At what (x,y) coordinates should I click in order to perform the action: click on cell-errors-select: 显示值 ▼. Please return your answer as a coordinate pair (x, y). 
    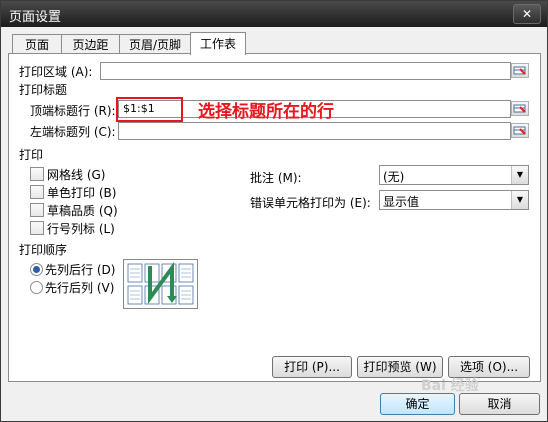
    Looking at the image, I should click on (454, 200).